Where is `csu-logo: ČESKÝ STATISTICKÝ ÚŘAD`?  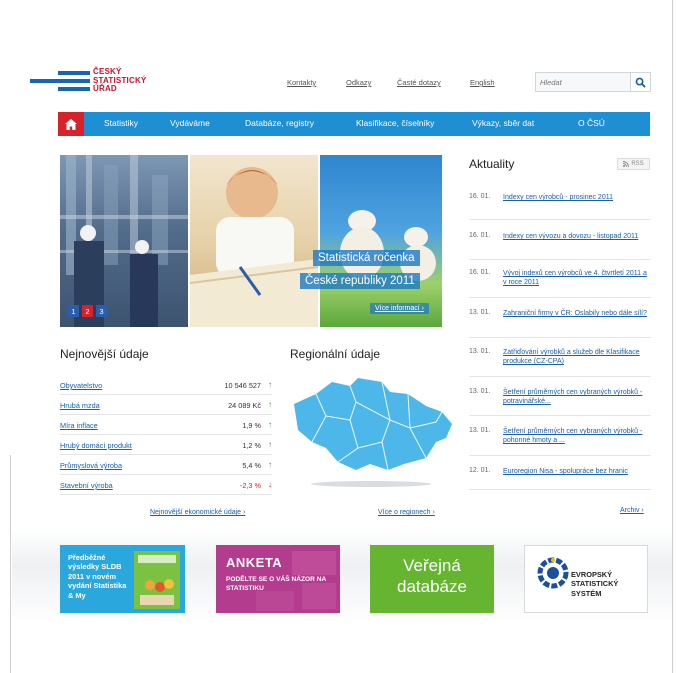 csu-logo: ČESKÝ STATISTICKÝ ÚŘAD is located at coordinates (100, 83).